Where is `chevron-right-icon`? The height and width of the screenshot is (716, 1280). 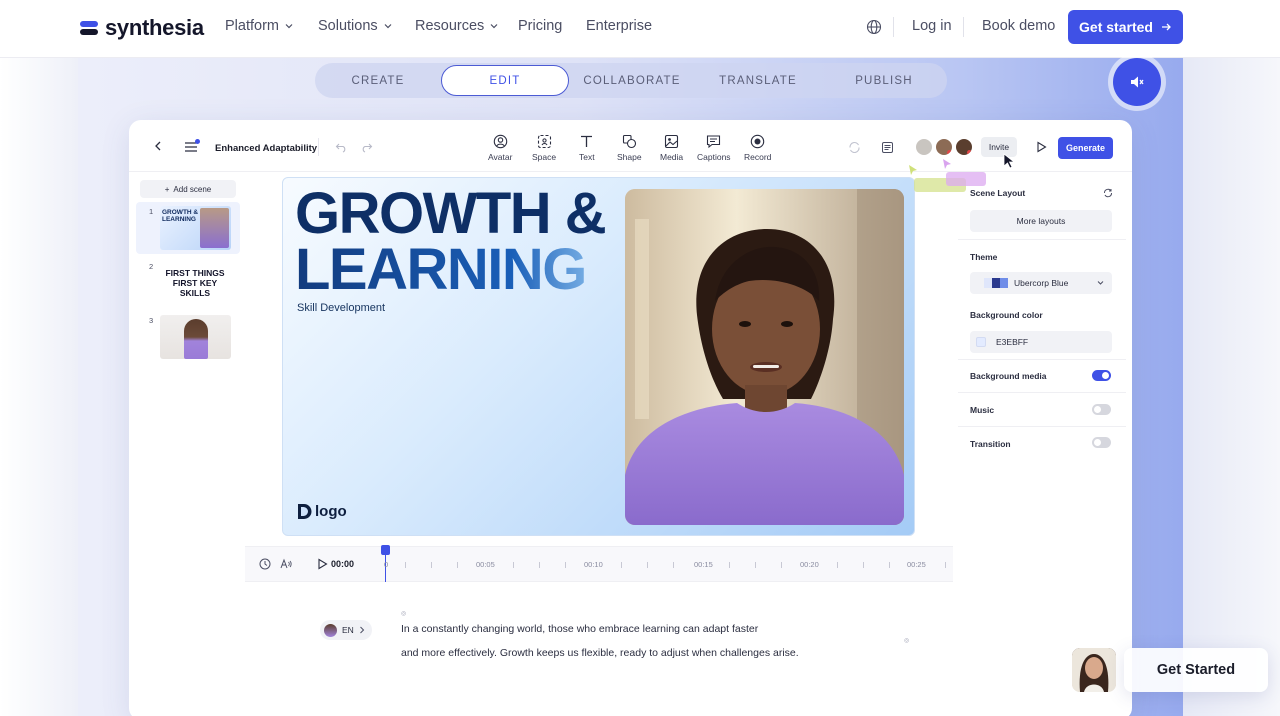 chevron-right-icon is located at coordinates (362, 630).